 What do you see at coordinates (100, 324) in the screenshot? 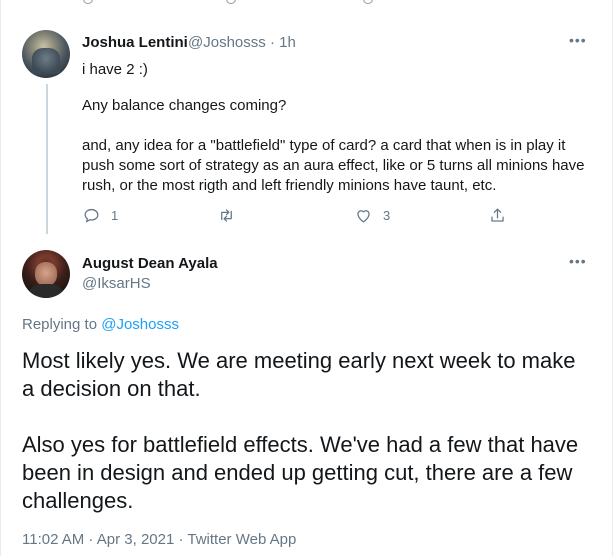
I see `replying-to: Replying to @Joshosss` at bounding box center [100, 324].